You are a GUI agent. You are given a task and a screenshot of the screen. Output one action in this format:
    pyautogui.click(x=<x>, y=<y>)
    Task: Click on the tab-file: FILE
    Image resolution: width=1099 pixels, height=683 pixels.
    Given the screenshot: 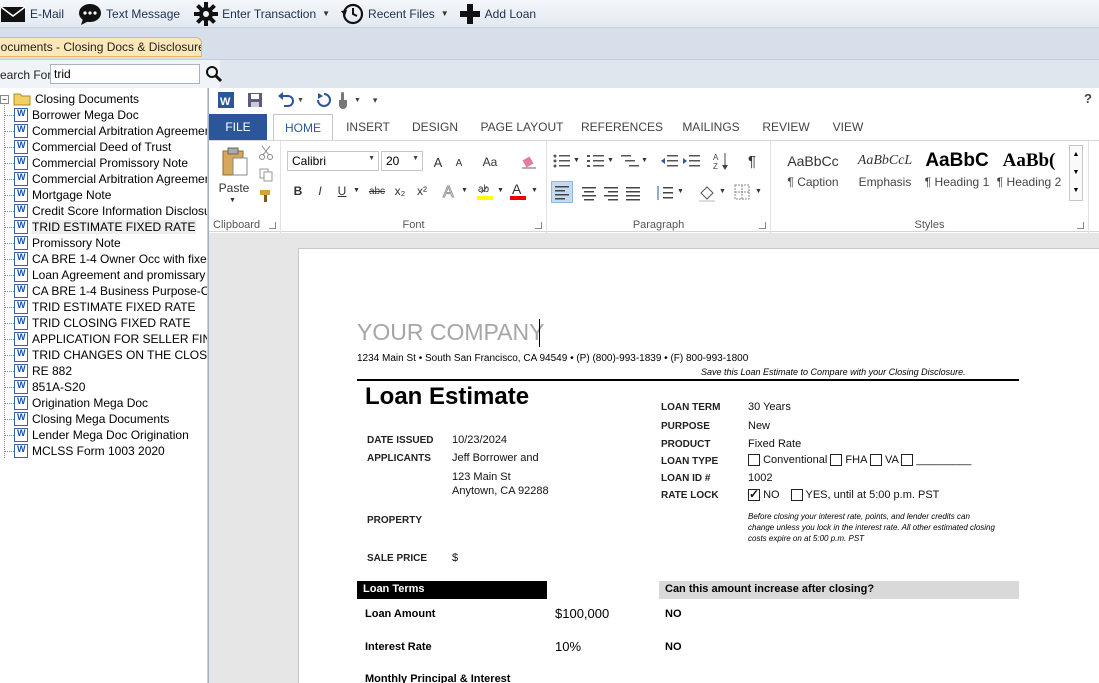 What is the action you would take?
    pyautogui.click(x=238, y=127)
    